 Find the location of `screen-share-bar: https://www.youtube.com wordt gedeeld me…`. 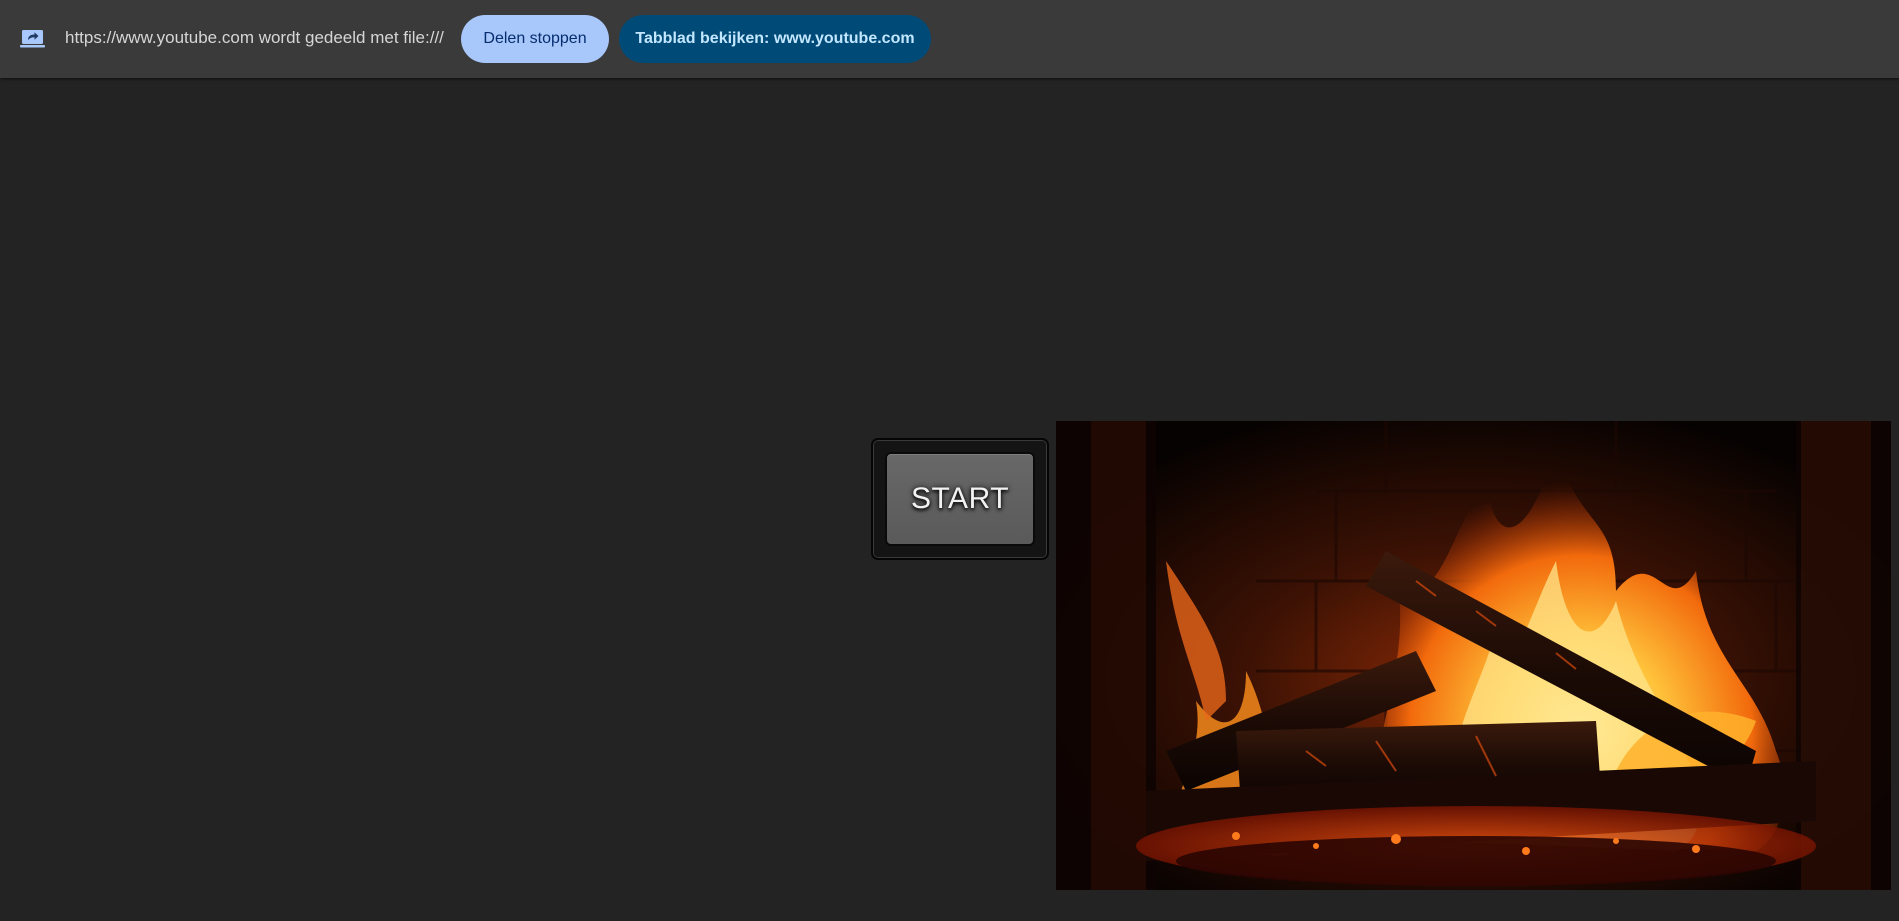

screen-share-bar: https://www.youtube.com wordt gedeeld me… is located at coordinates (949, 39).